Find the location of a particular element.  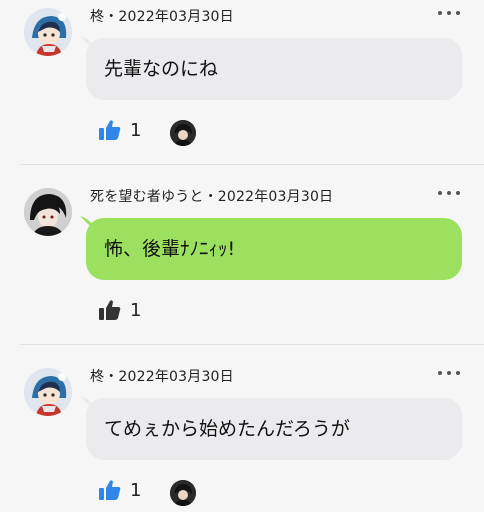

comment-bubble: 先輩なのにね is located at coordinates (274, 69).